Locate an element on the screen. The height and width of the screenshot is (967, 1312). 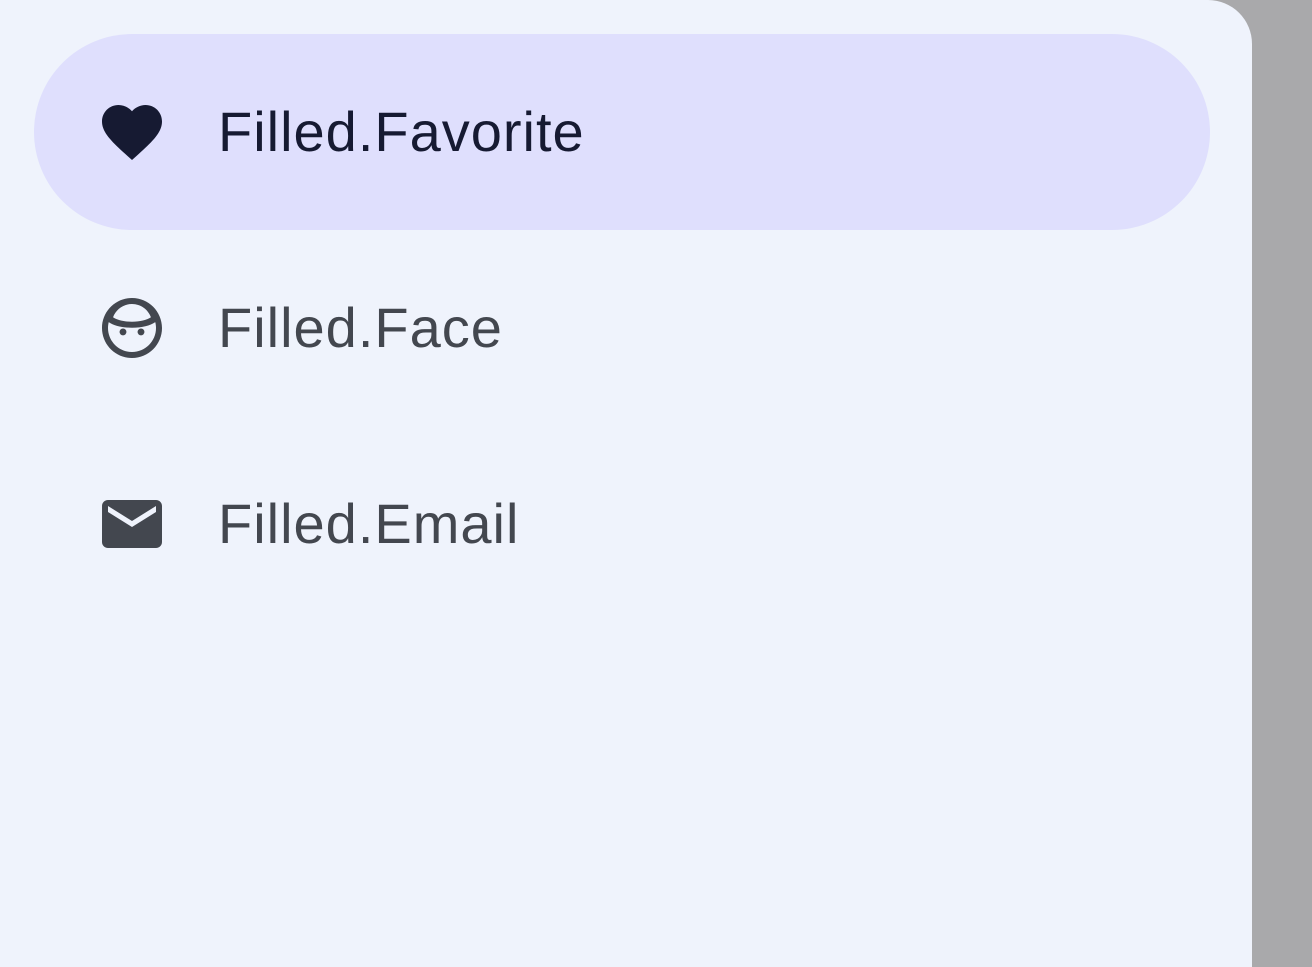
favorite-icon is located at coordinates (132, 133).